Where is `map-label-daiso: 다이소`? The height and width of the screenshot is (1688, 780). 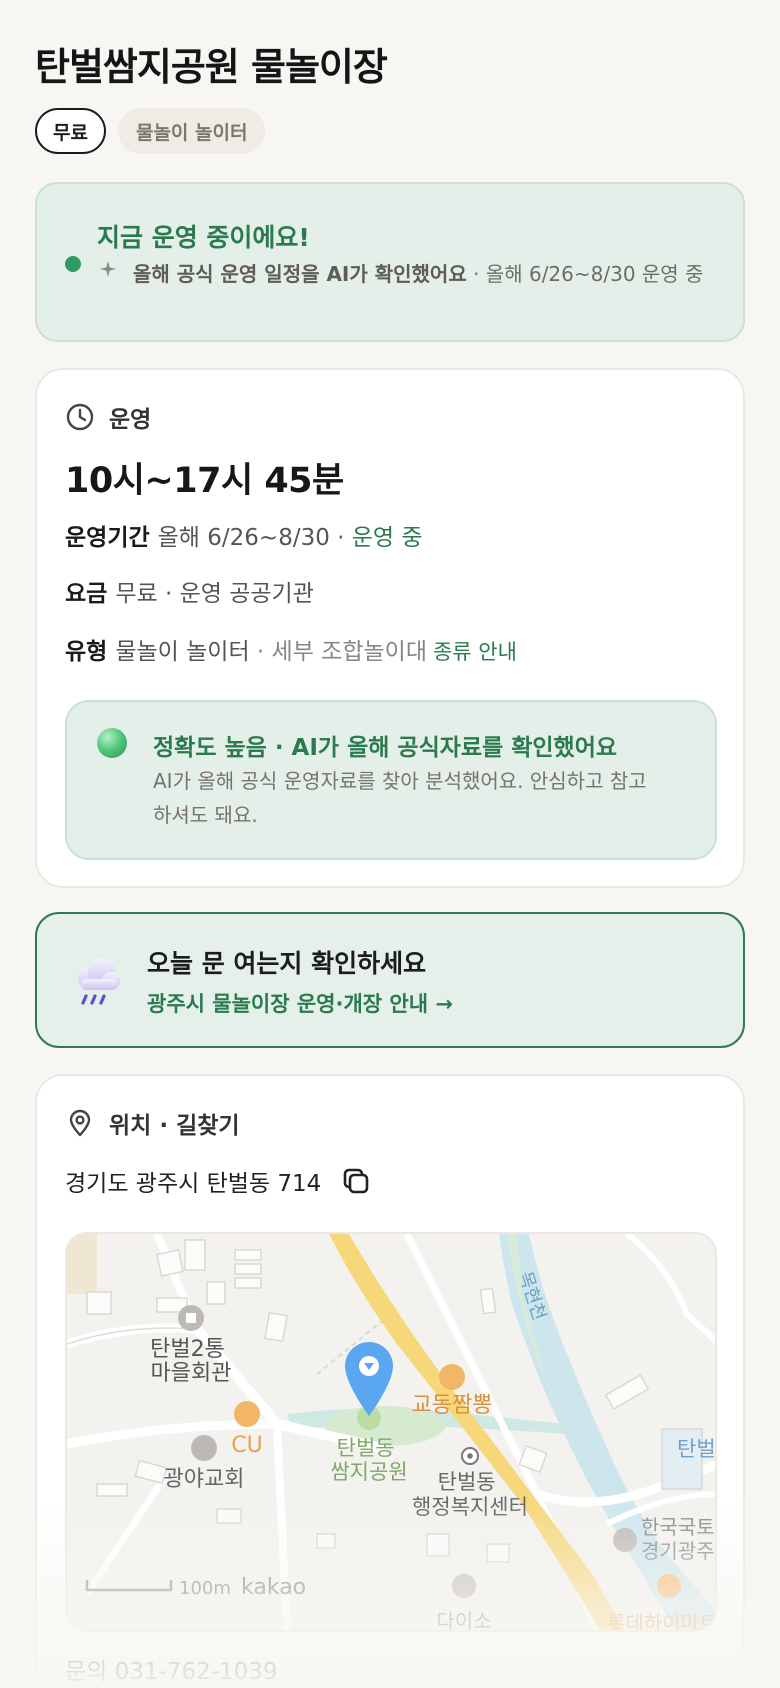
map-label-daiso: 다이소 is located at coordinates (463, 1620).